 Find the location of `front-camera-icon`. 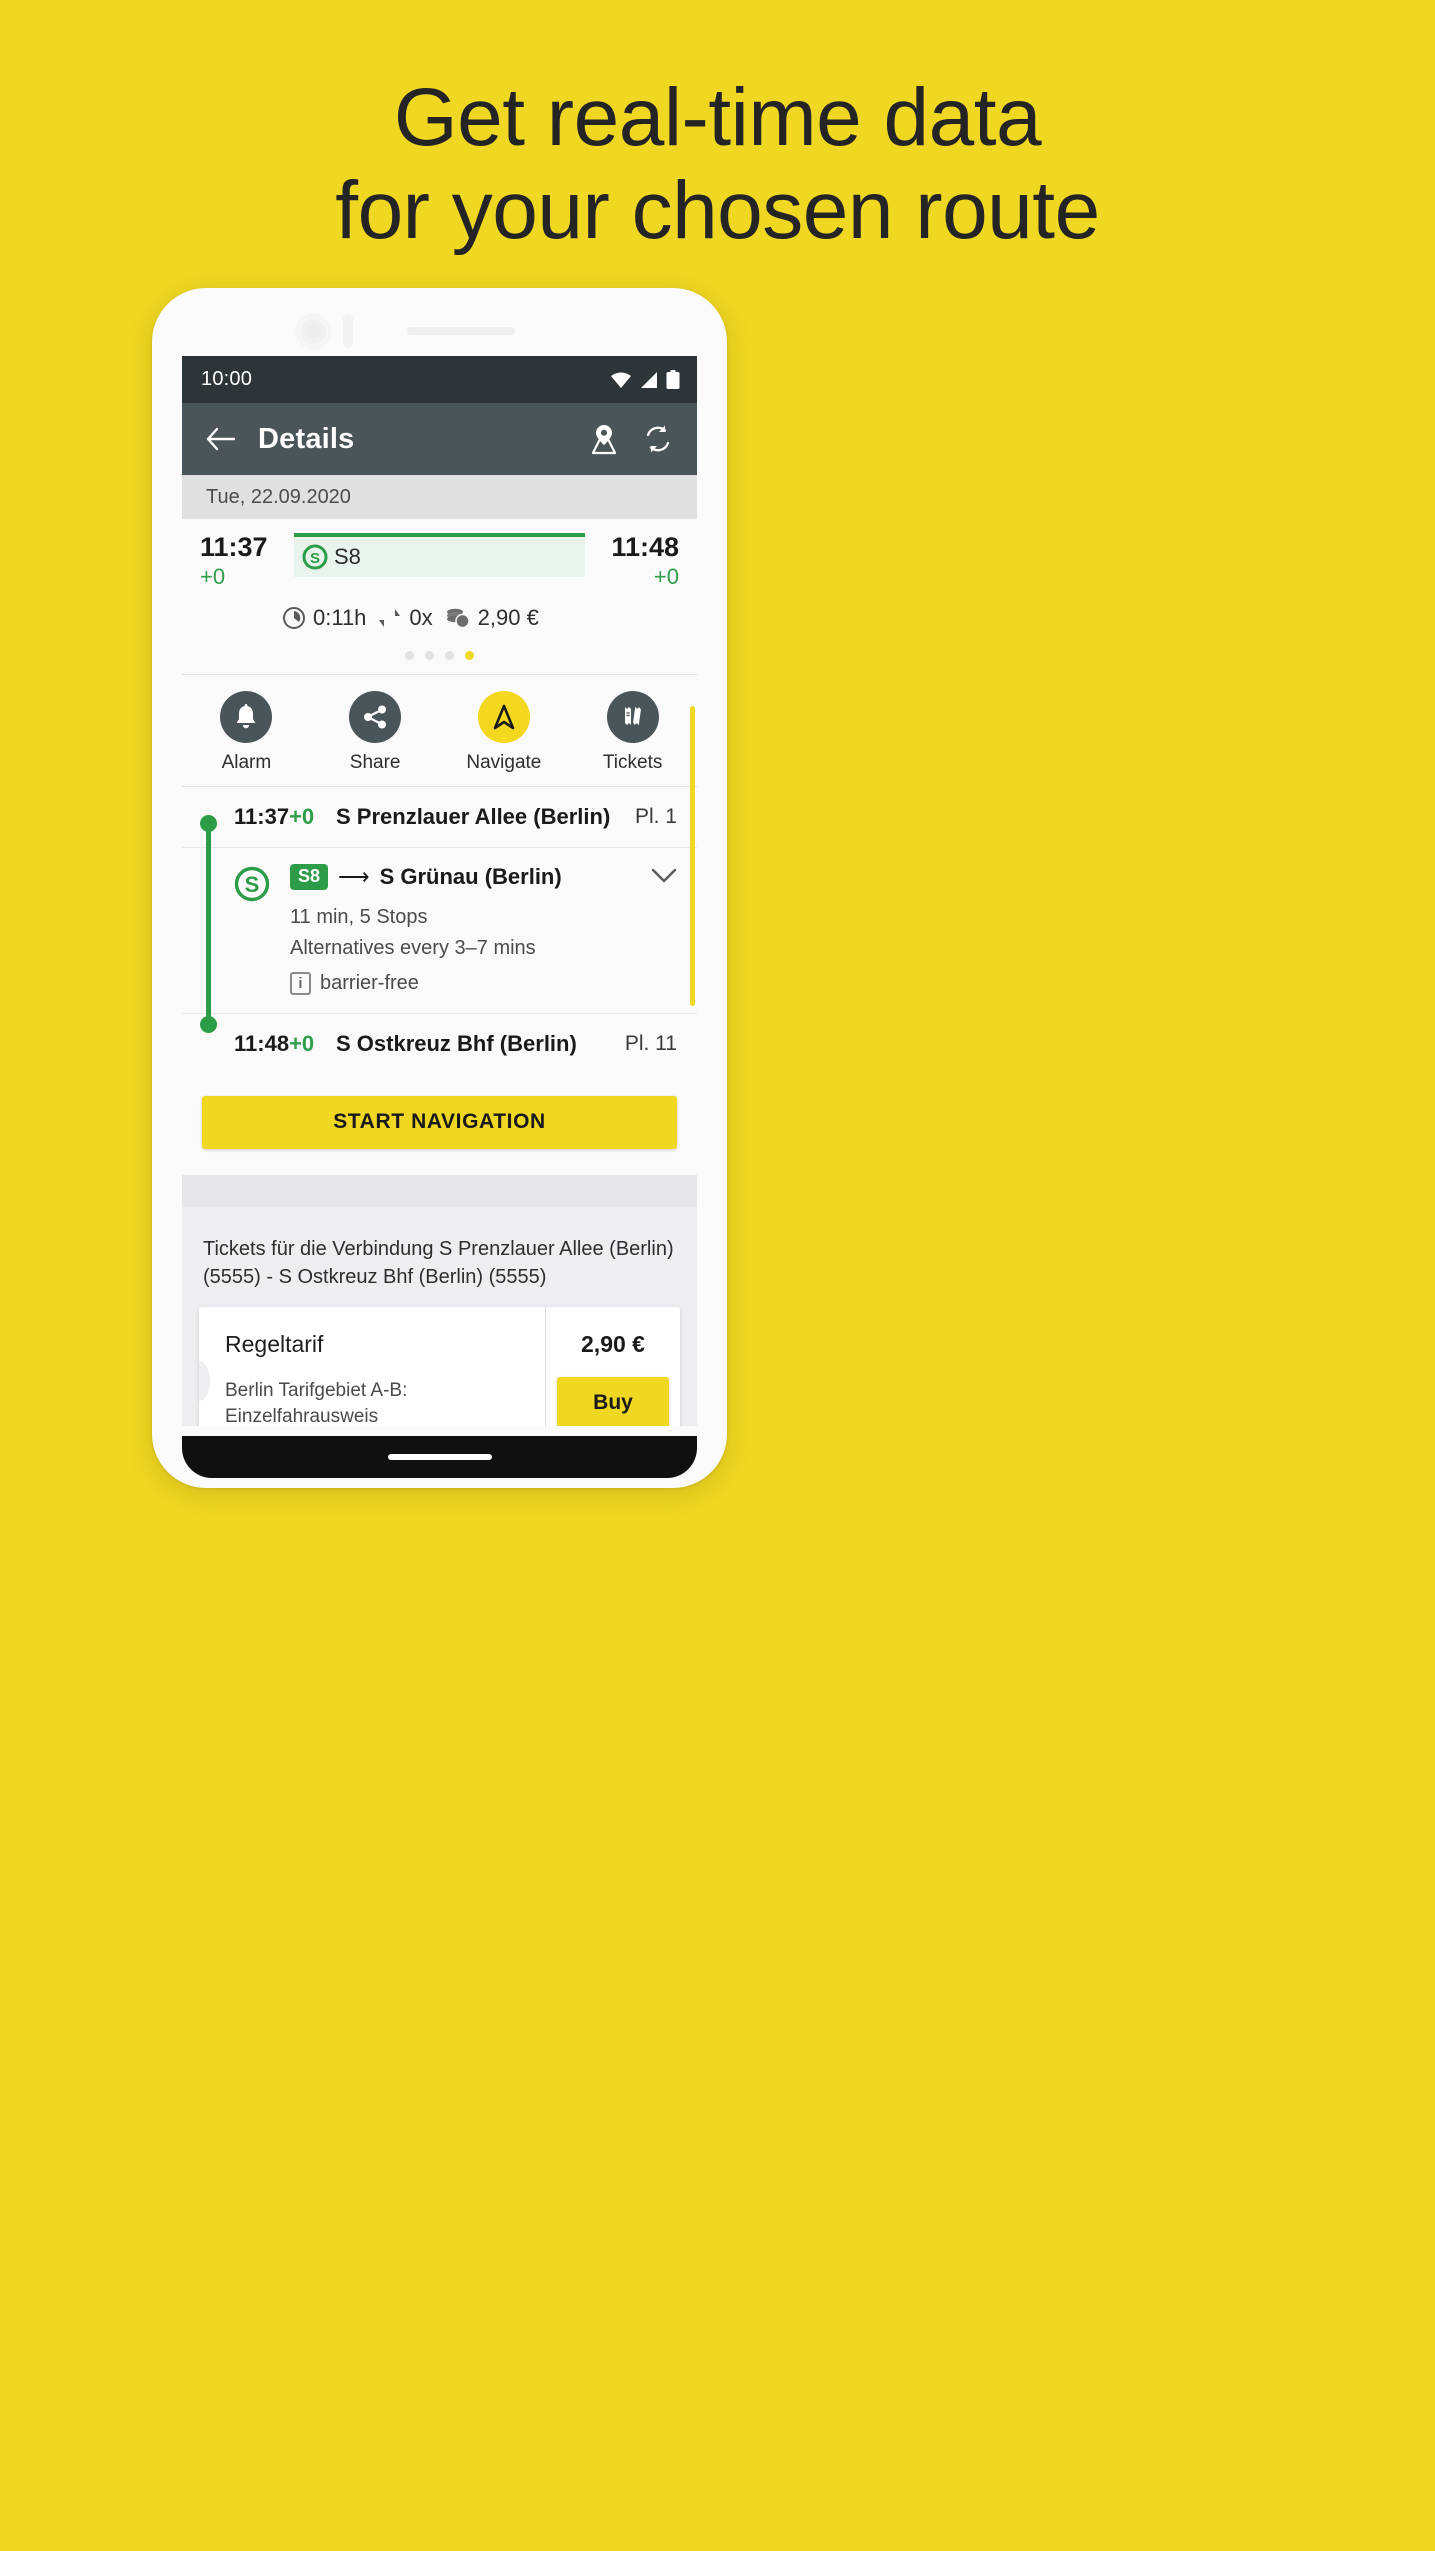

front-camera-icon is located at coordinates (313, 331).